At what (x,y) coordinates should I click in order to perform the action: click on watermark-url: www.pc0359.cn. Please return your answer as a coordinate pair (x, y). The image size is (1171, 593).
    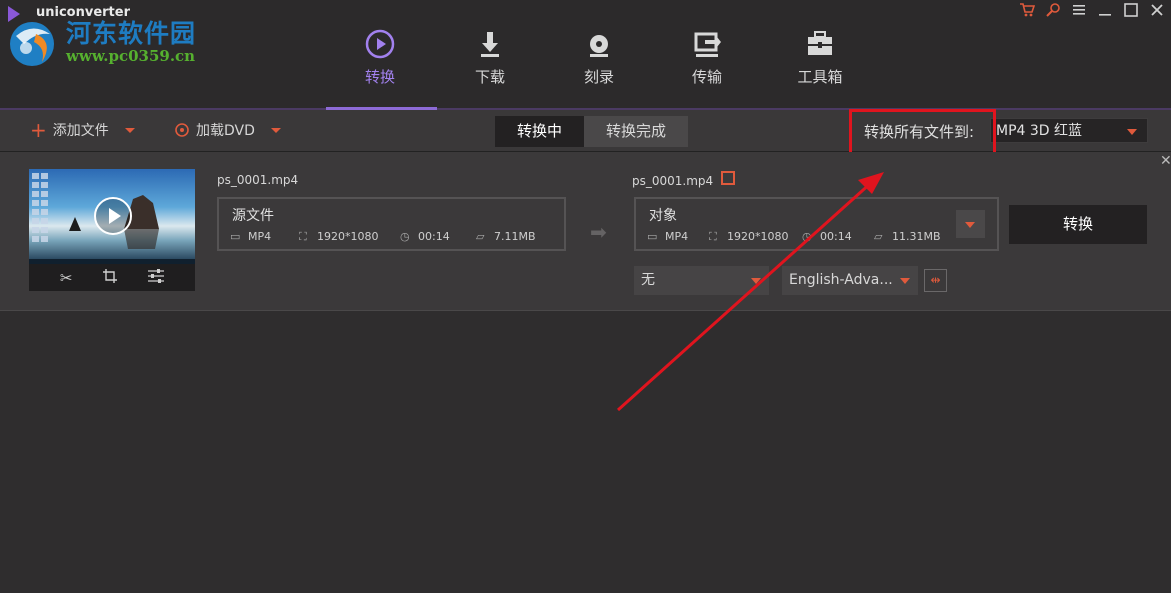
    Looking at the image, I should click on (131, 56).